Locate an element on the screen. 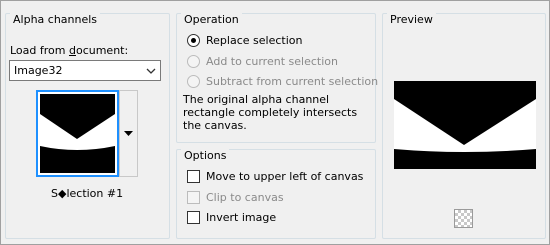 This screenshot has width=550, height=245. caret-down-icon is located at coordinates (128, 133).